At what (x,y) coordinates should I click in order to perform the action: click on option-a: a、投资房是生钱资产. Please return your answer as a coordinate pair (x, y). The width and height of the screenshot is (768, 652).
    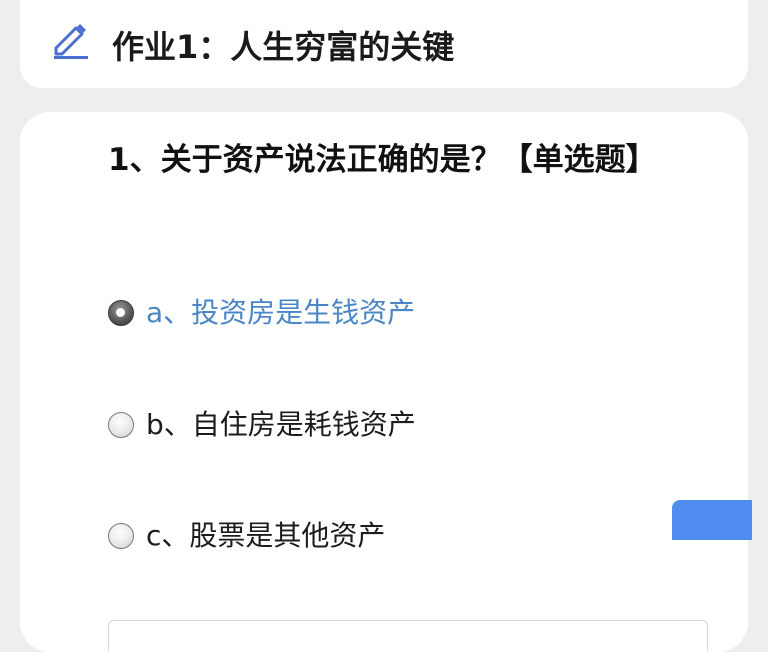
    Looking at the image, I should click on (261, 313).